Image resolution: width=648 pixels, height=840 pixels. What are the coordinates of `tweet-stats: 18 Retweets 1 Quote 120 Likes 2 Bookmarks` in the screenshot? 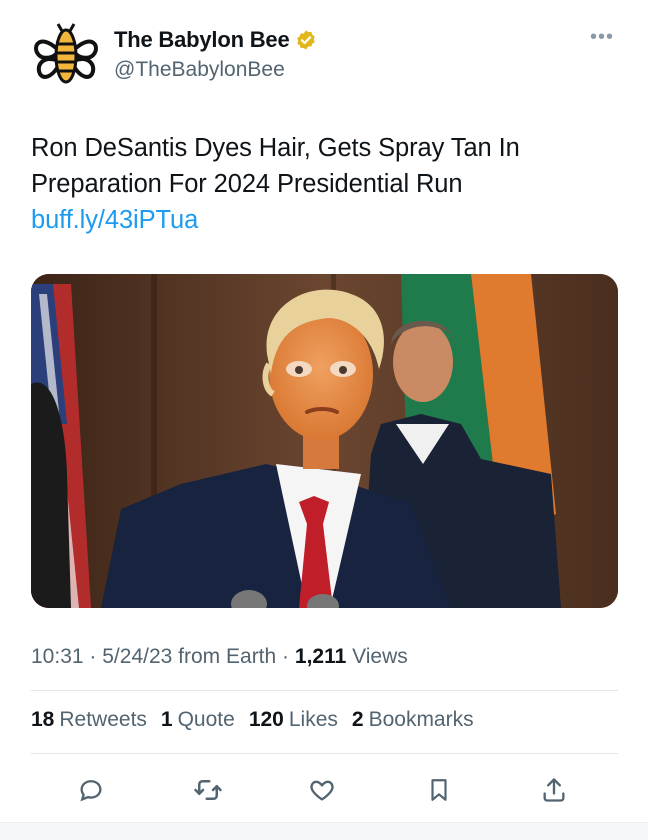 It's located at (259, 720).